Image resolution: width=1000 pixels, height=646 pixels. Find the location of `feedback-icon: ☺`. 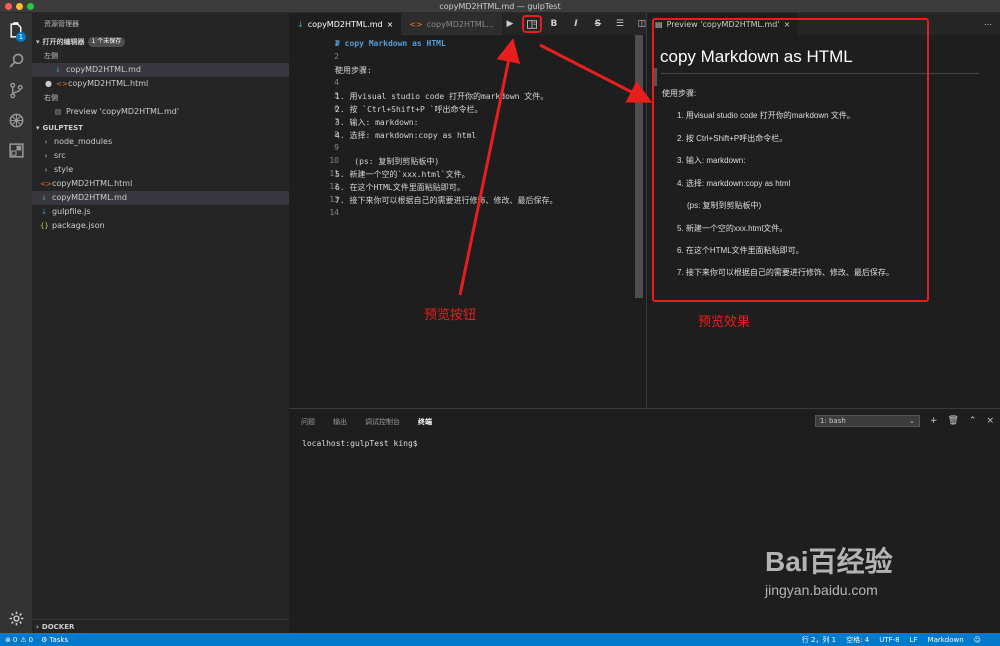

feedback-icon: ☺ is located at coordinates (977, 640).